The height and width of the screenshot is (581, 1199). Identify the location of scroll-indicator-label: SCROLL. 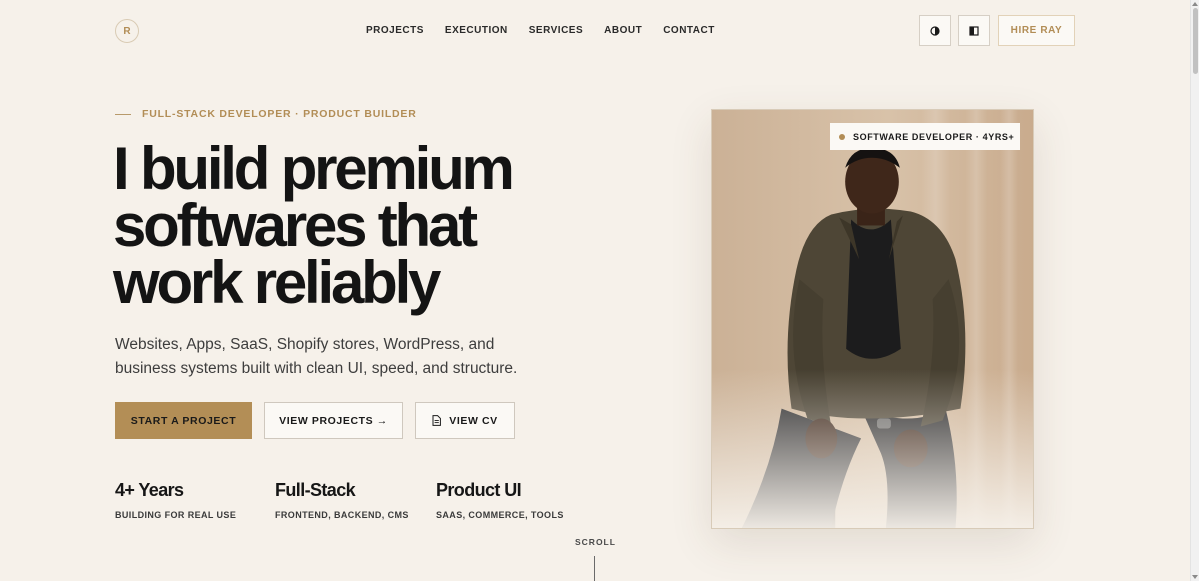
(595, 542).